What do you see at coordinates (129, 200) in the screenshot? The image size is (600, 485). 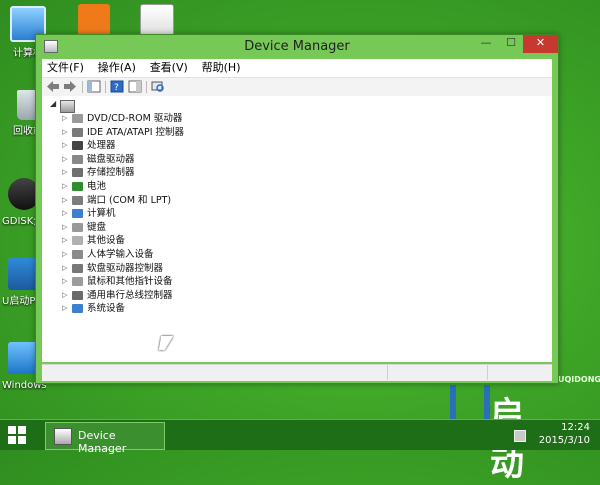 I see `device-category-label: 端口 (COM 和 LPT)` at bounding box center [129, 200].